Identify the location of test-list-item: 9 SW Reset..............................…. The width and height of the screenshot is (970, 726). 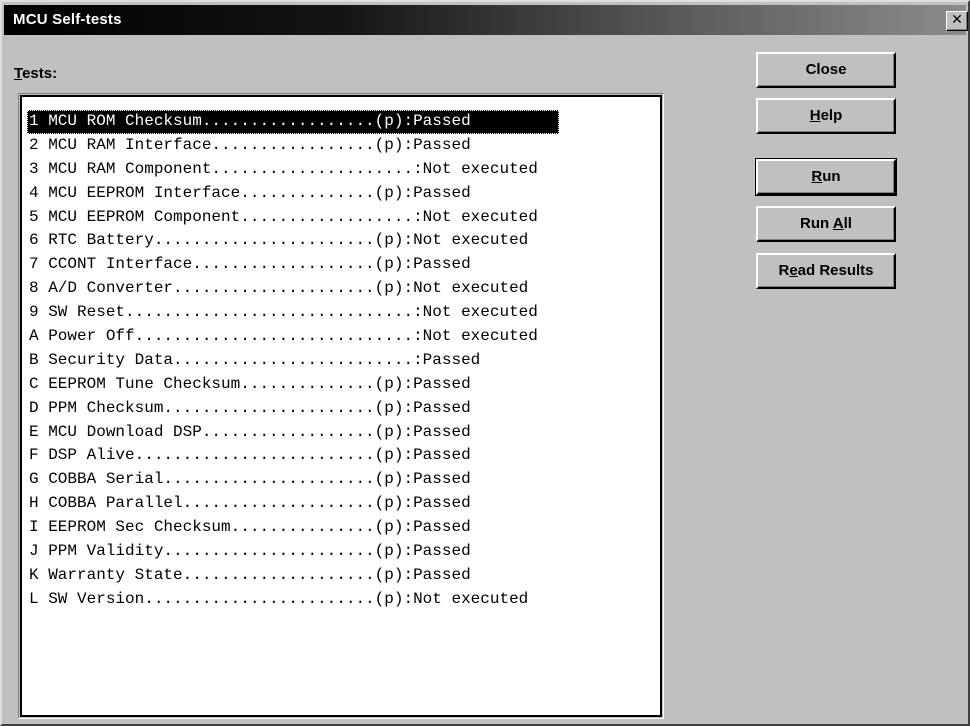
(337, 313).